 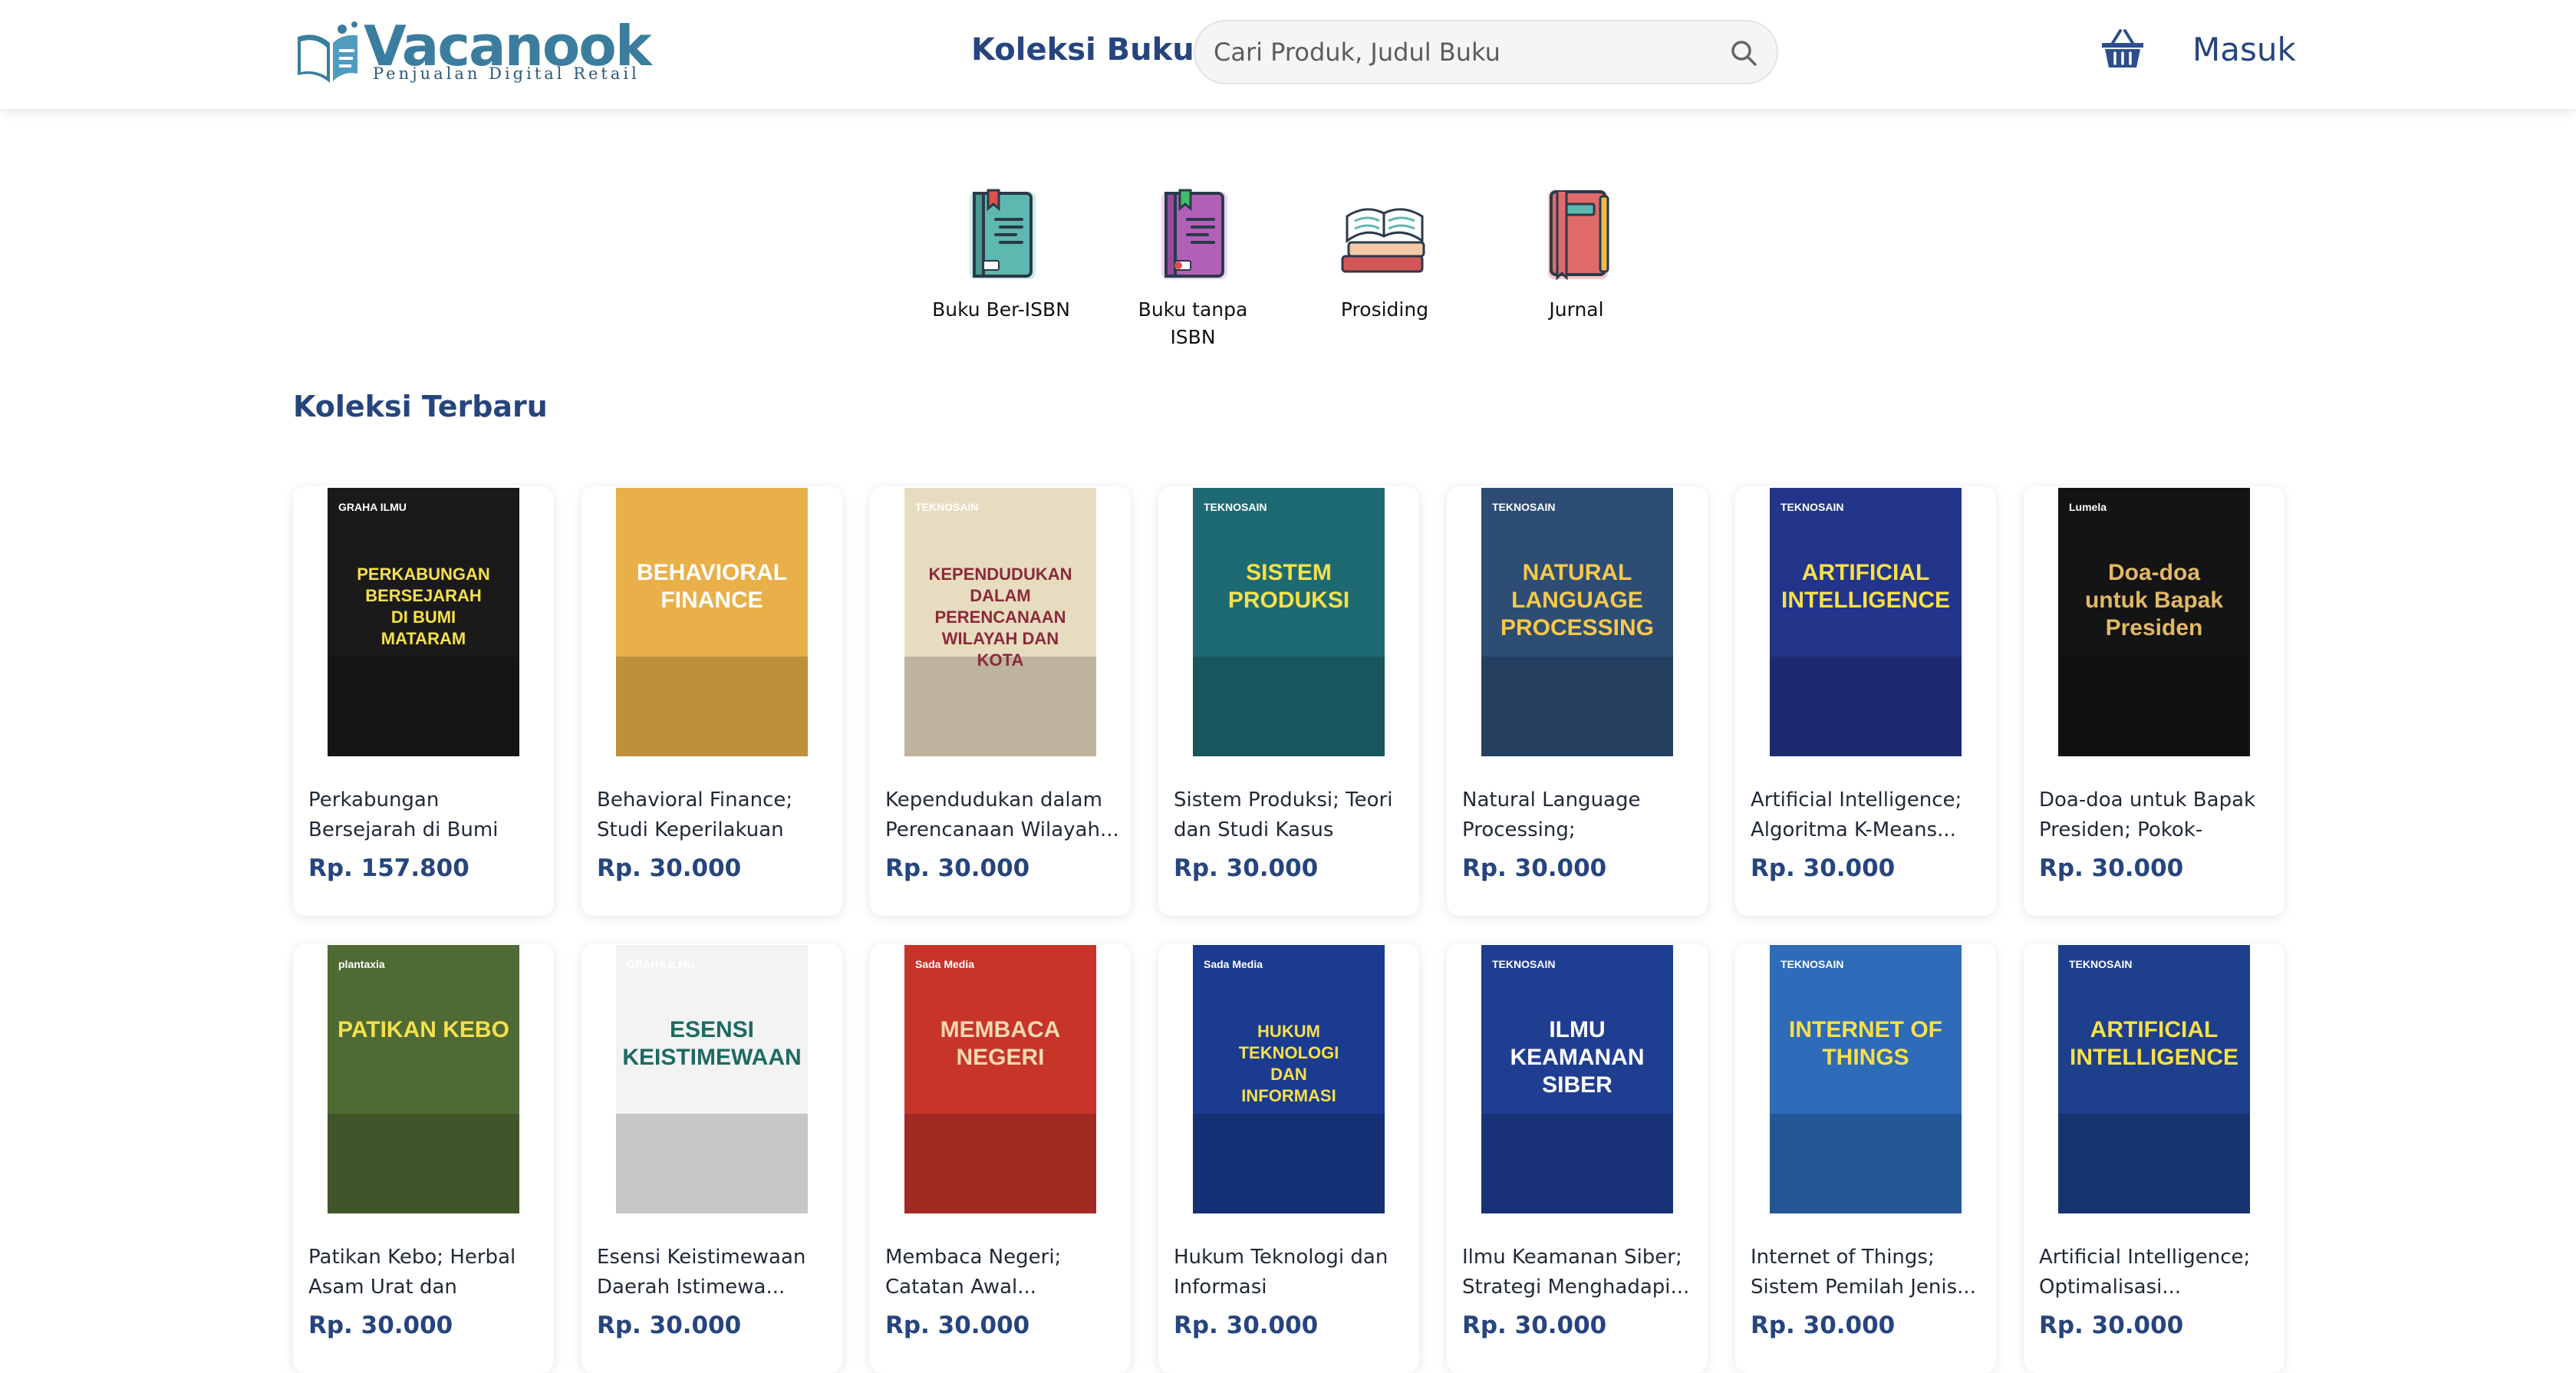 I want to click on book-title: Hukum Teknologi dan Informasi, so click(x=1291, y=1273).